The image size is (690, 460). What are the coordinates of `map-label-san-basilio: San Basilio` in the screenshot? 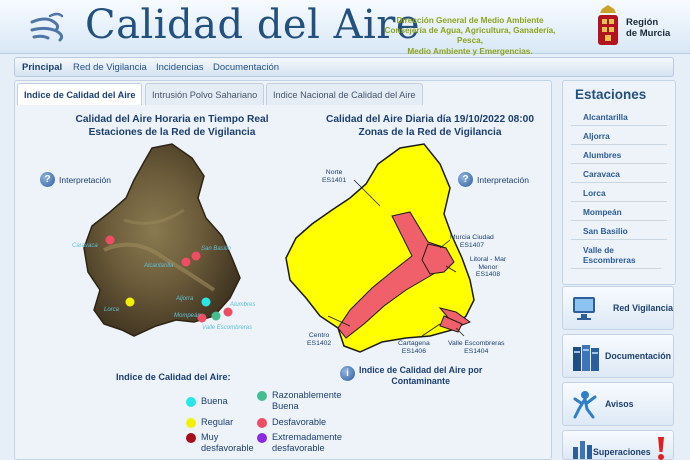 It's located at (216, 249).